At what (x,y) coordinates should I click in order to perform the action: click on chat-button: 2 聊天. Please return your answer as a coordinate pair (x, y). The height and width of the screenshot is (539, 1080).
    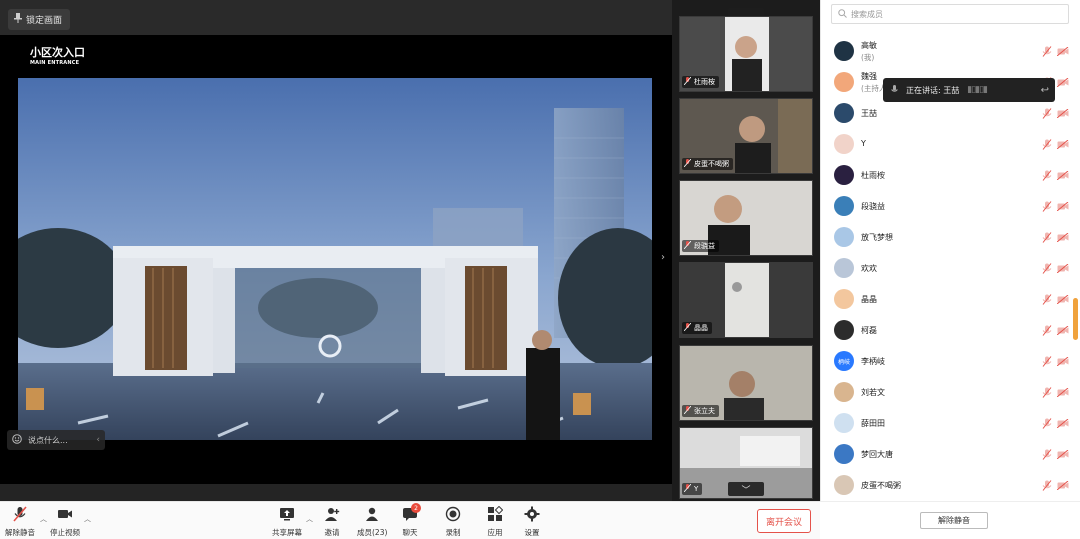
    Looking at the image, I should click on (411, 520).